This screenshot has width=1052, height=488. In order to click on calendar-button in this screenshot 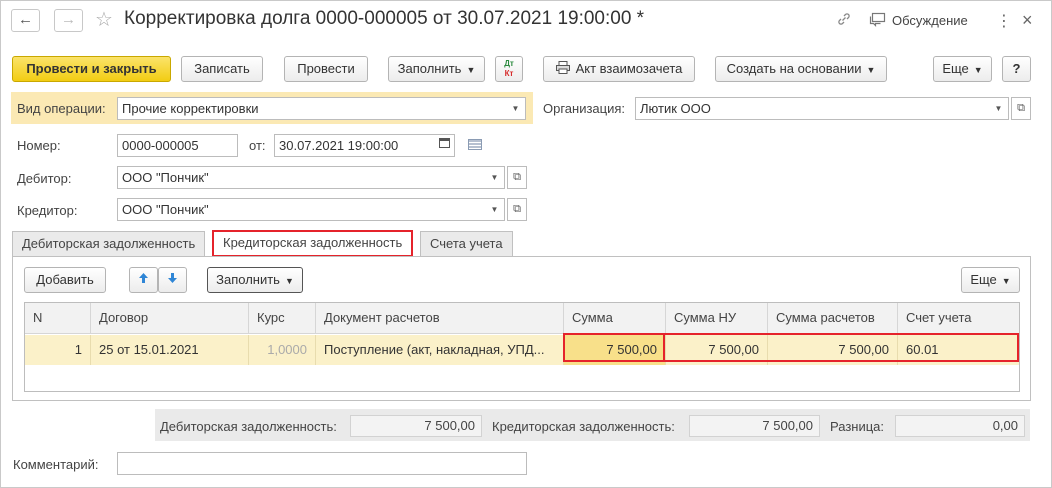, I will do `click(445, 145)`.